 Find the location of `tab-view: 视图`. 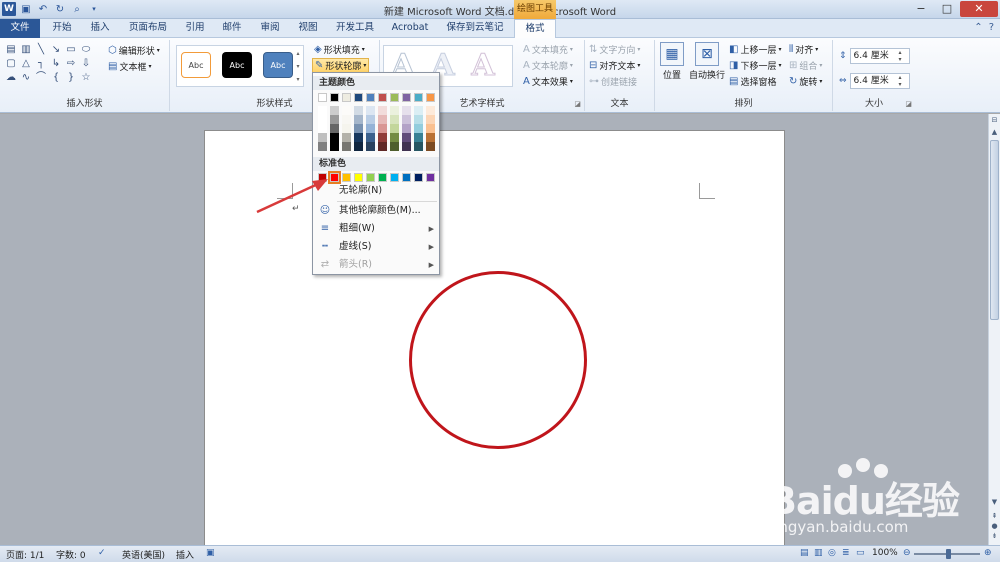

tab-view: 视图 is located at coordinates (308, 28).